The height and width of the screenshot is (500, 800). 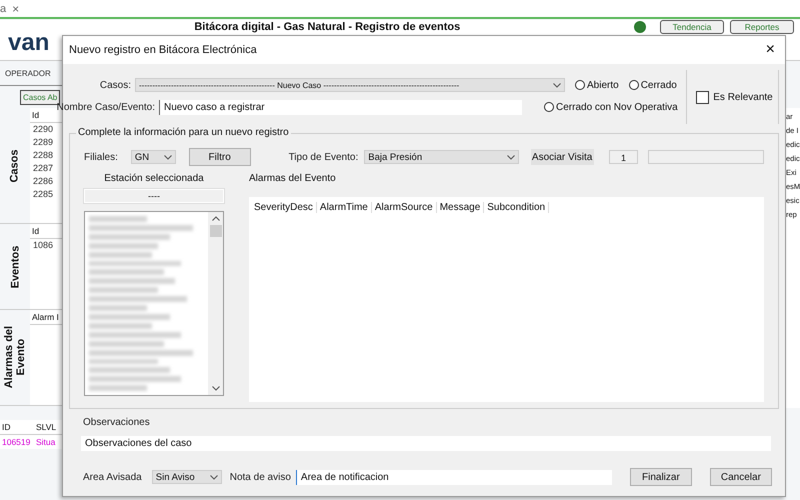 What do you see at coordinates (163, 50) in the screenshot?
I see `dialog-title: Nuevo registro en Bitácora Electrónica` at bounding box center [163, 50].